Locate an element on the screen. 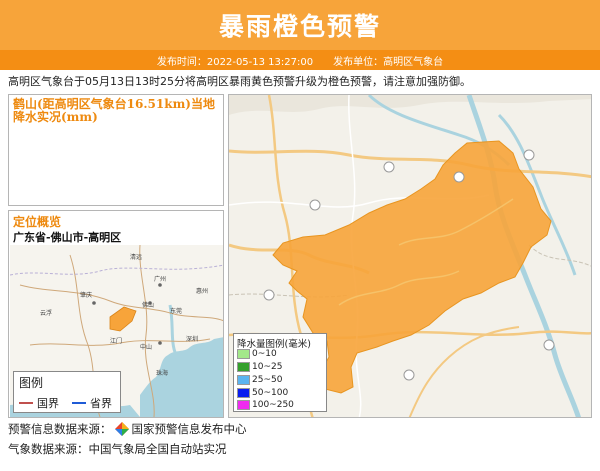  map-city-label: 佛山 is located at coordinates (148, 305).